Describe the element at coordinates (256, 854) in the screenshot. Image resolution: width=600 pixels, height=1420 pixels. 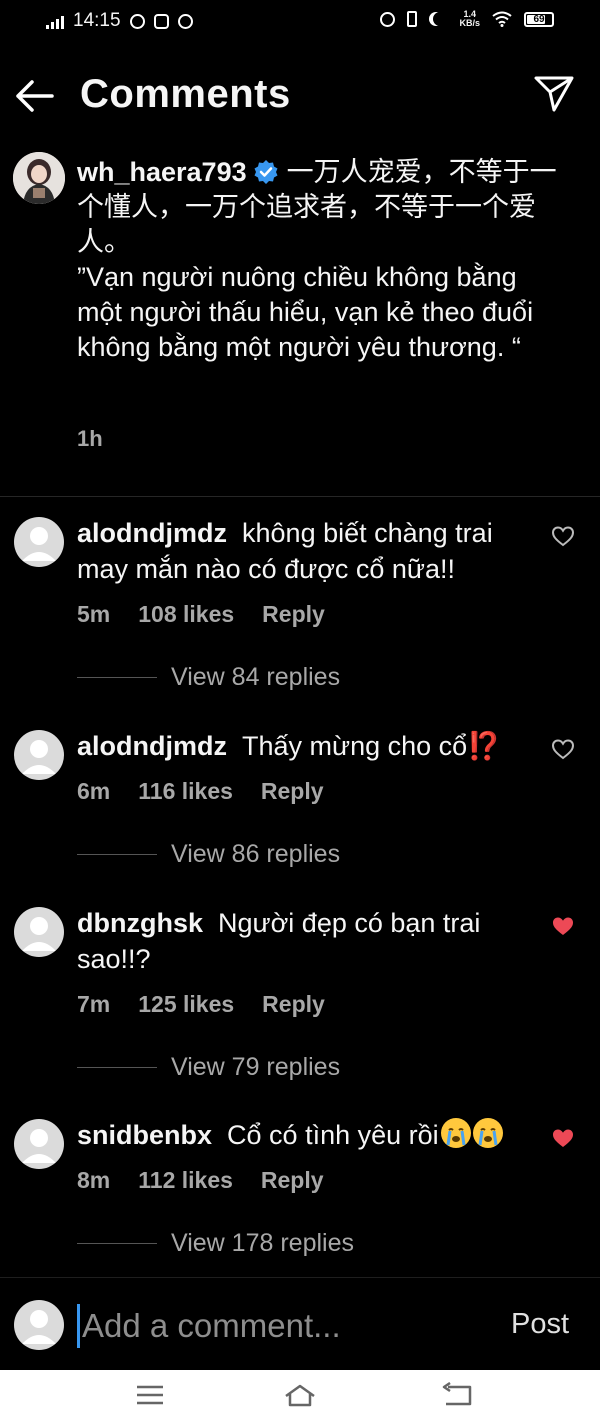
I see `view-replies-label: View 86 replies` at that location.